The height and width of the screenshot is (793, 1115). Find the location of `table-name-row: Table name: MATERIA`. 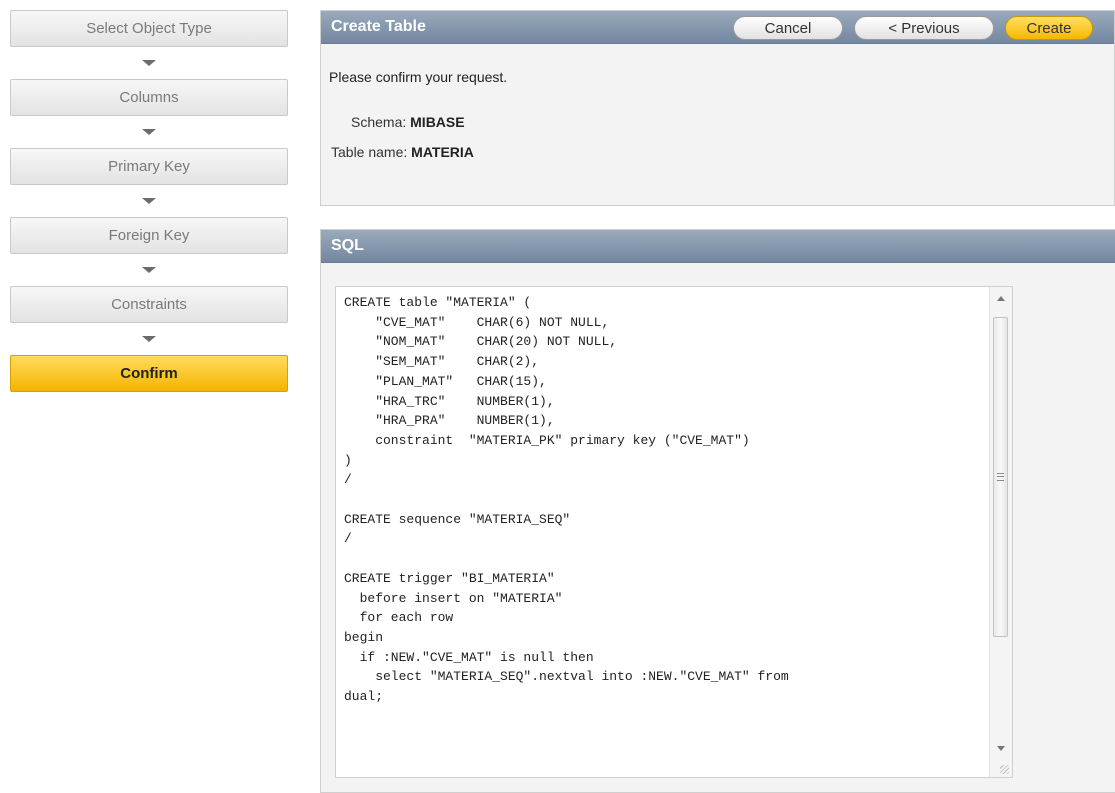

table-name-row: Table name: MATERIA is located at coordinates (402, 152).